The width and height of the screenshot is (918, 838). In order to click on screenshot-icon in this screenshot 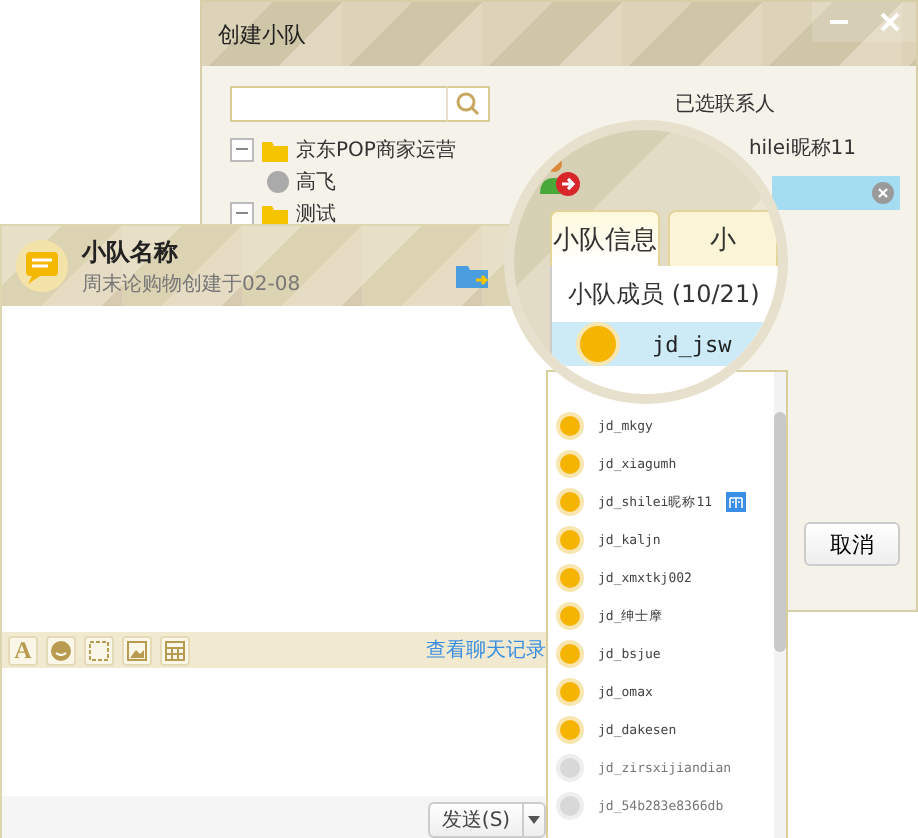, I will do `click(99, 650)`.